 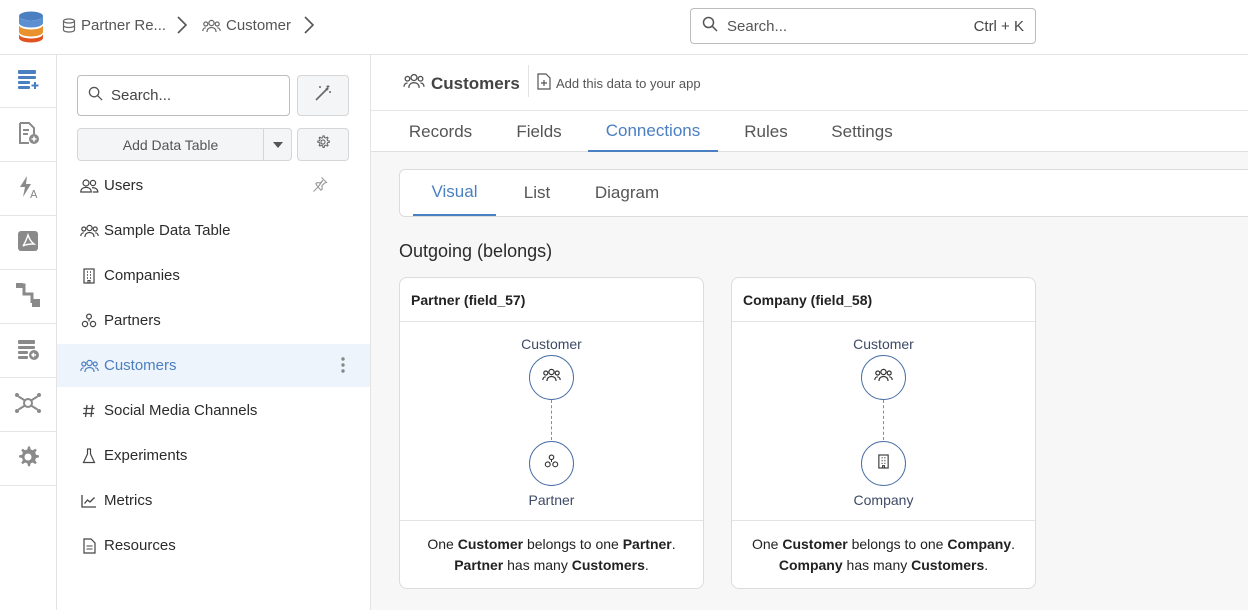 I want to click on table-item-label: Customers, so click(x=140, y=365).